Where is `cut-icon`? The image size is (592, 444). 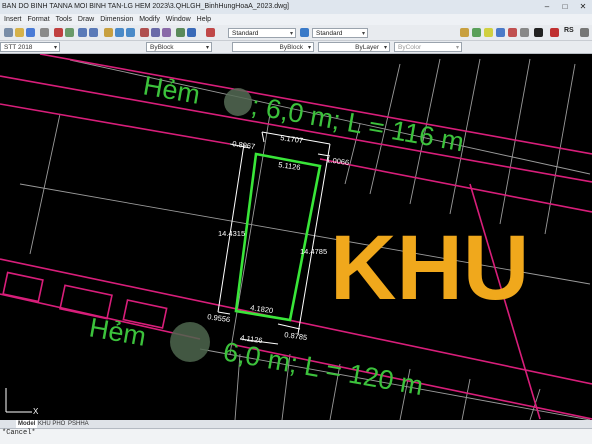
cut-icon is located at coordinates (58, 32).